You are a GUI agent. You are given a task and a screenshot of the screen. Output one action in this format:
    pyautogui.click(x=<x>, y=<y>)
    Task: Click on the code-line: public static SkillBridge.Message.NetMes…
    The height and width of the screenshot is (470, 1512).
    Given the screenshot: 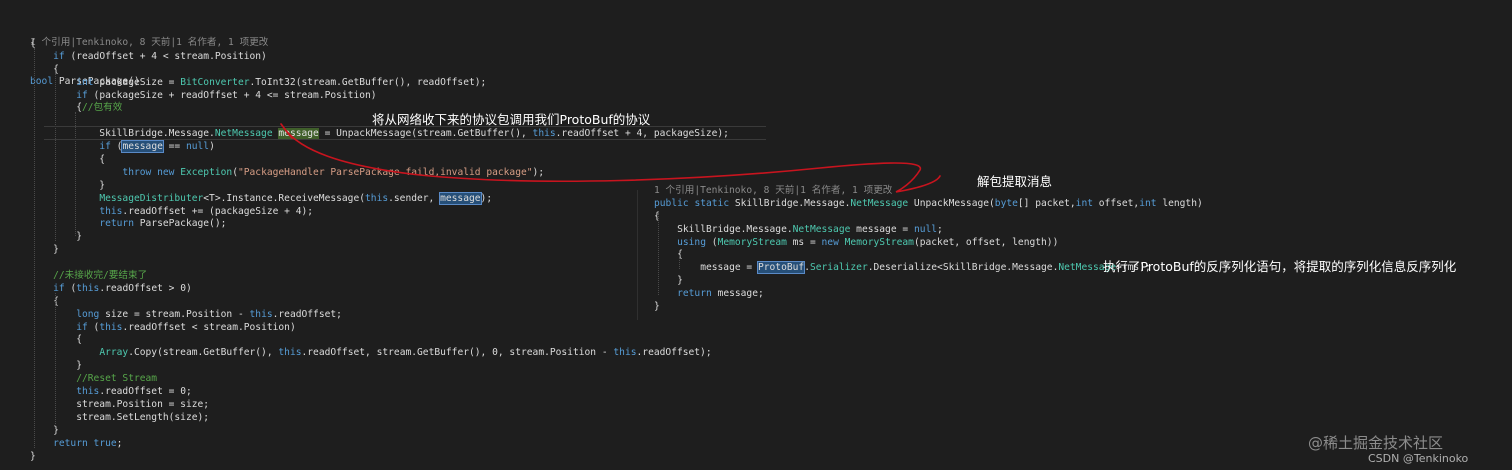 What is the action you would take?
    pyautogui.click(x=928, y=203)
    